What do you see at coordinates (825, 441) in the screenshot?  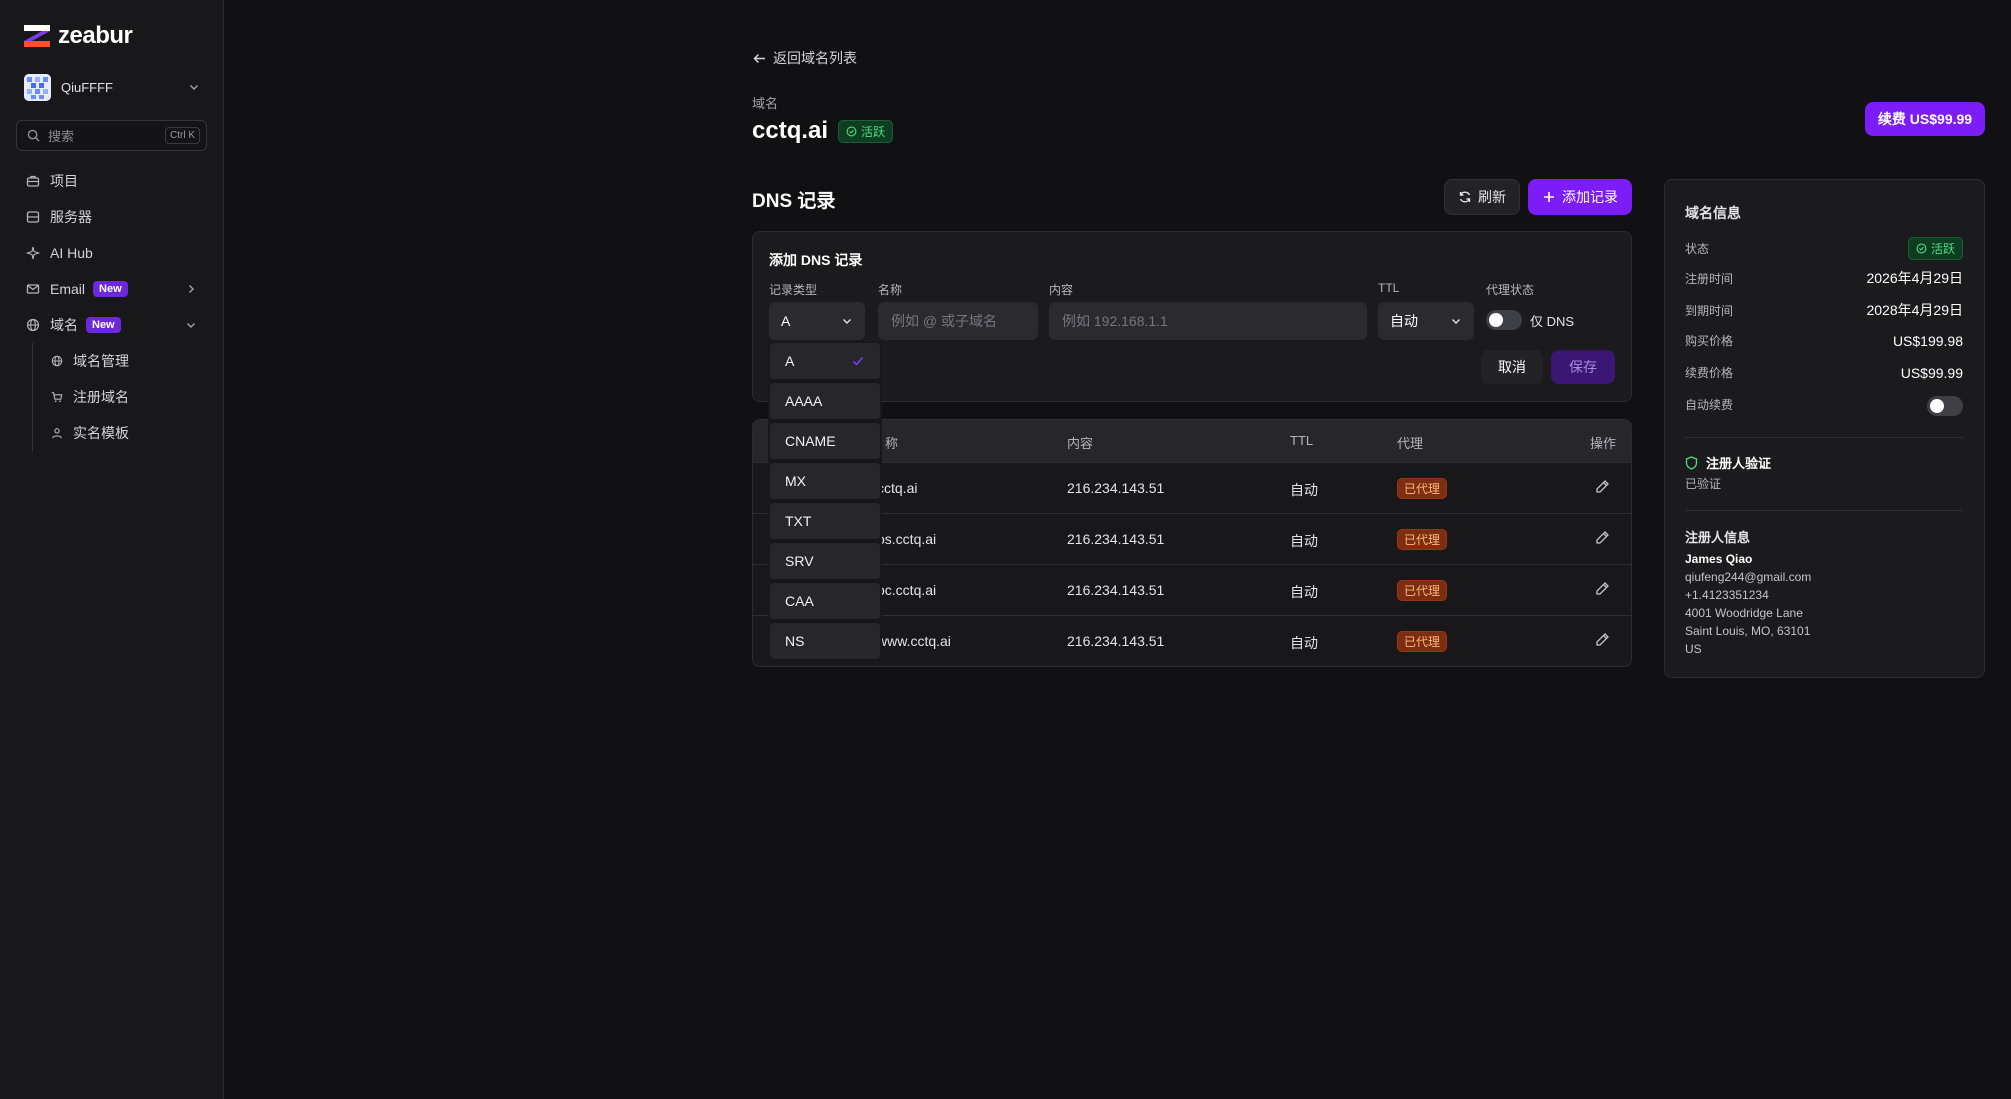 I see `dropdown-option-cname: CNAME` at bounding box center [825, 441].